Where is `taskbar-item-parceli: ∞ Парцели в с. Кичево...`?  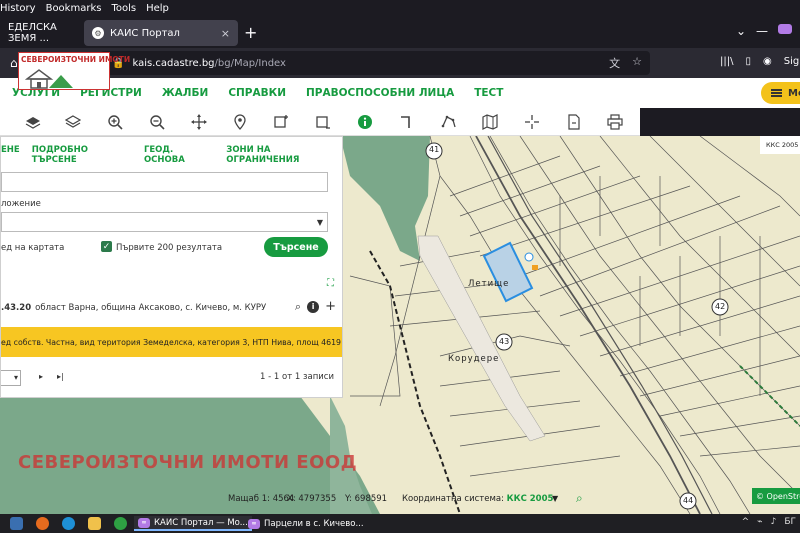 taskbar-item-parceli: ∞ Парцели в с. Кичево... is located at coordinates (306, 523).